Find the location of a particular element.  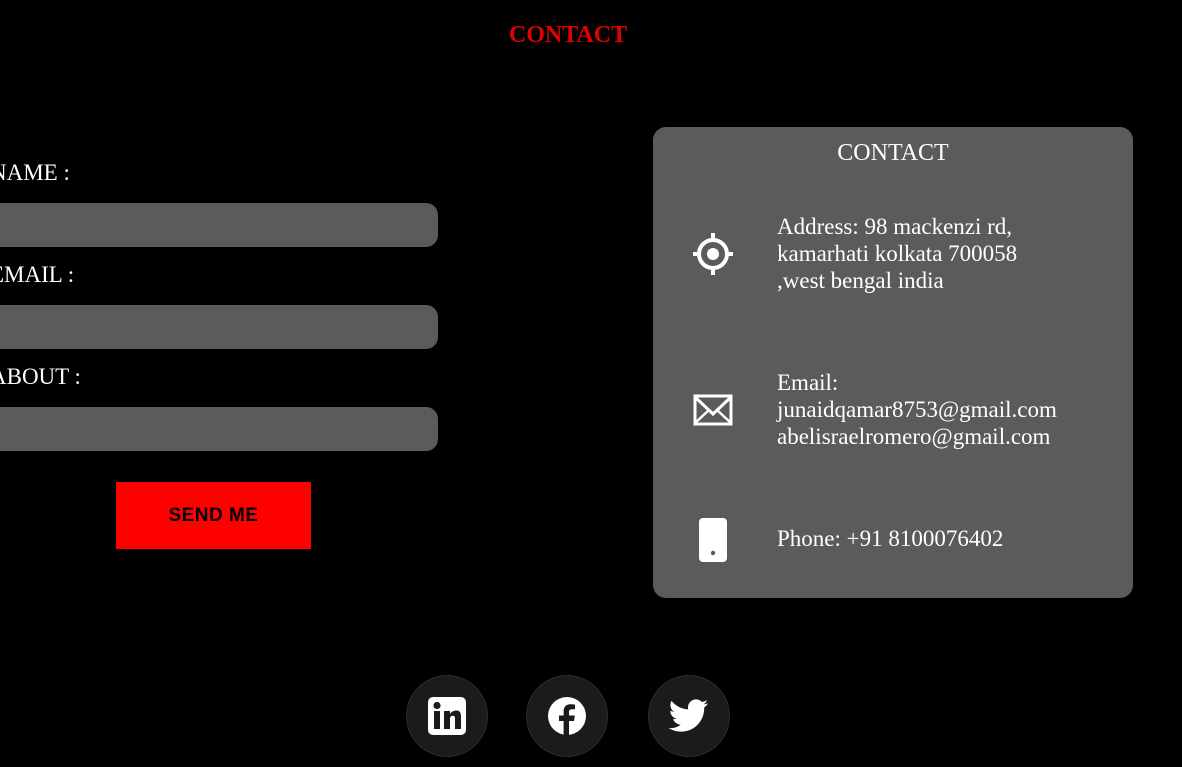

email-input is located at coordinates (219, 327).